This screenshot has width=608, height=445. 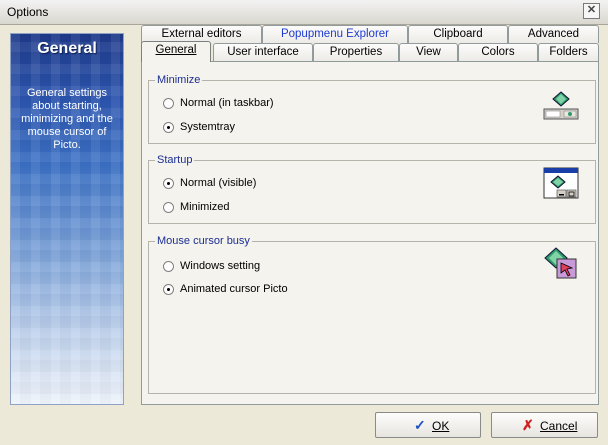 What do you see at coordinates (428, 425) in the screenshot?
I see `ok-button: ✓ OK` at bounding box center [428, 425].